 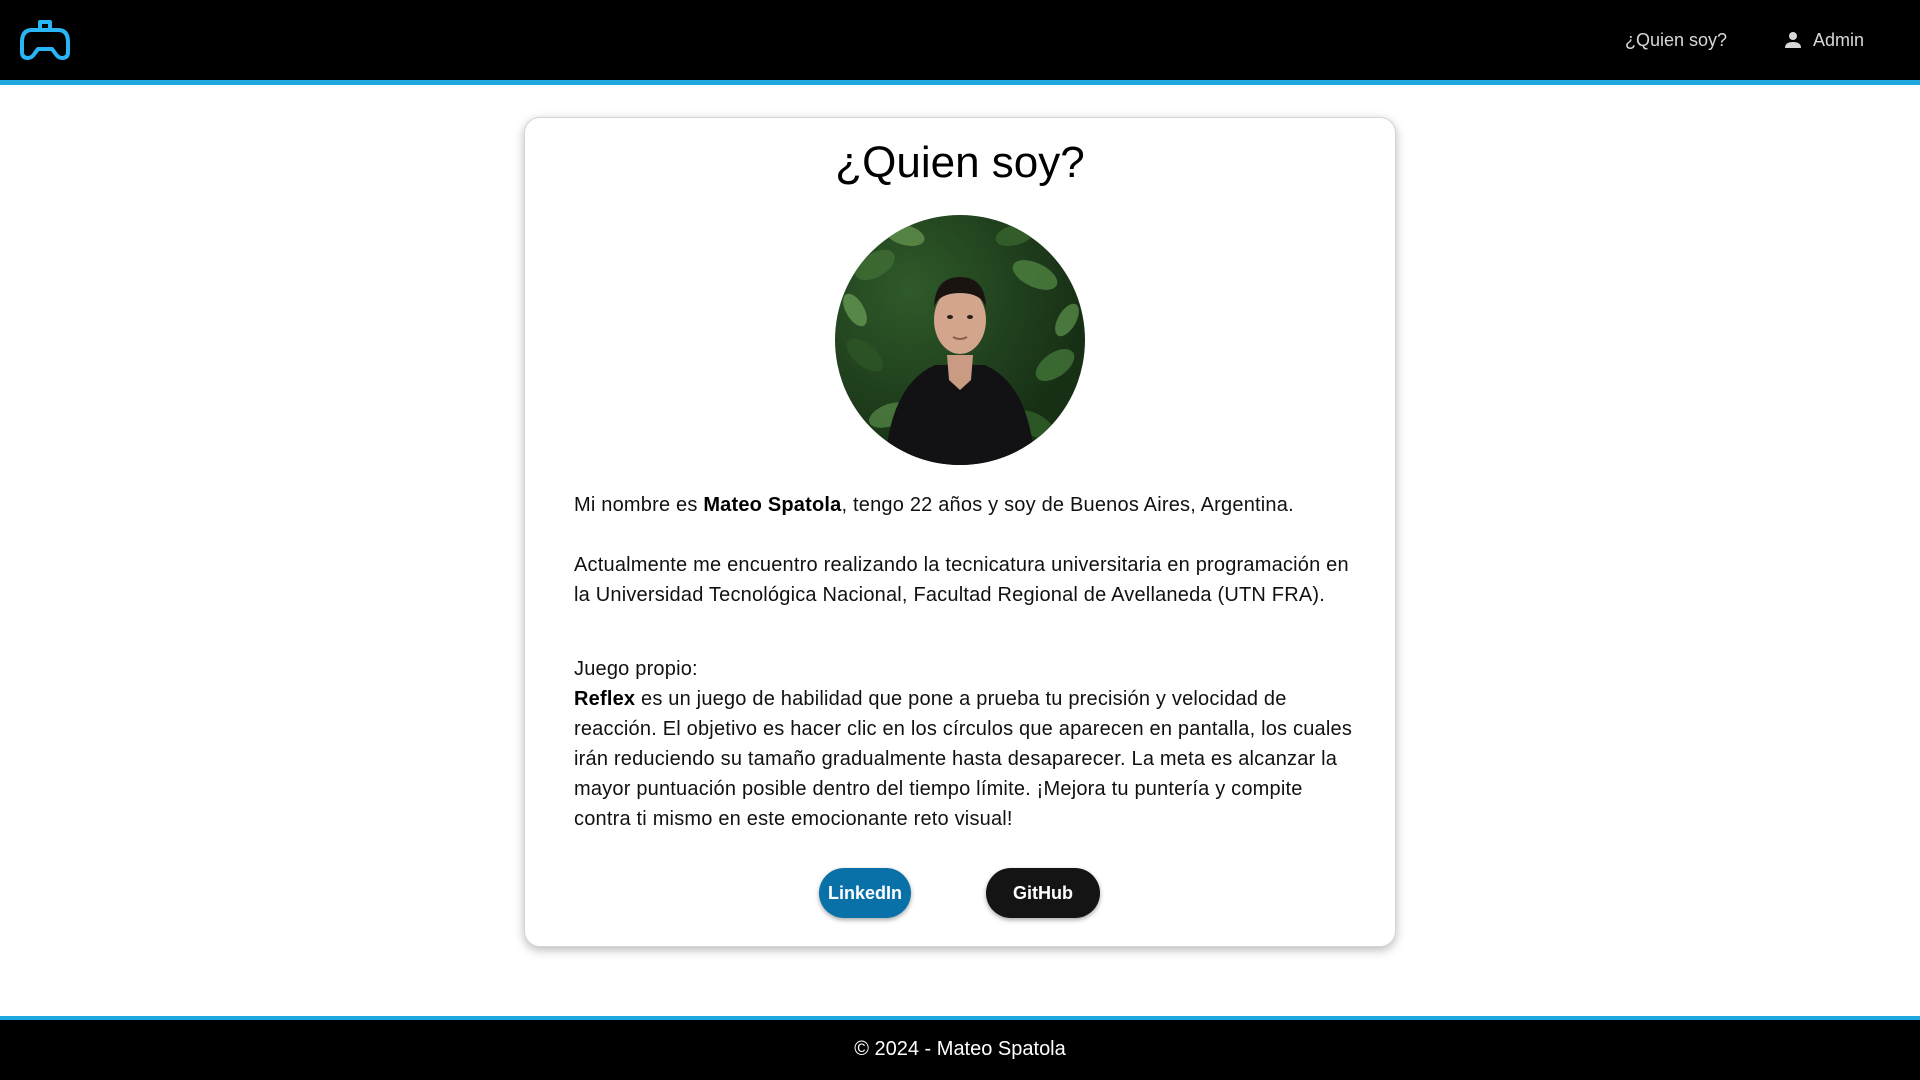 What do you see at coordinates (636, 669) in the screenshot?
I see `game-heading: Juego propio:` at bounding box center [636, 669].